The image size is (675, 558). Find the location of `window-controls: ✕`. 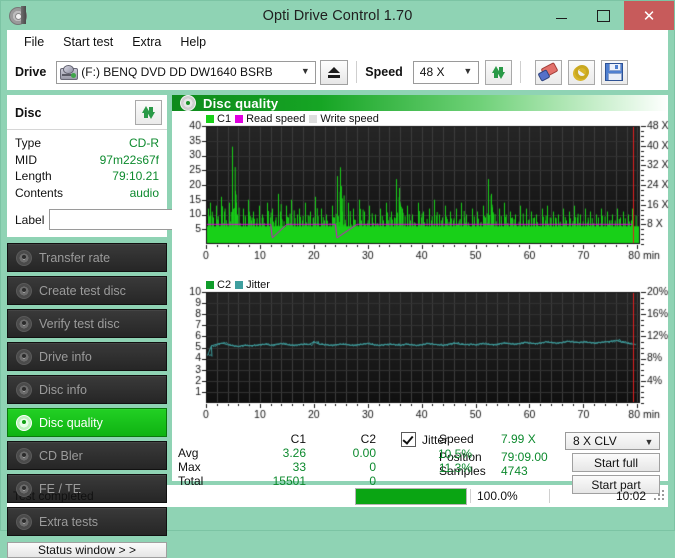

window-controls: ✕ is located at coordinates (607, 15).